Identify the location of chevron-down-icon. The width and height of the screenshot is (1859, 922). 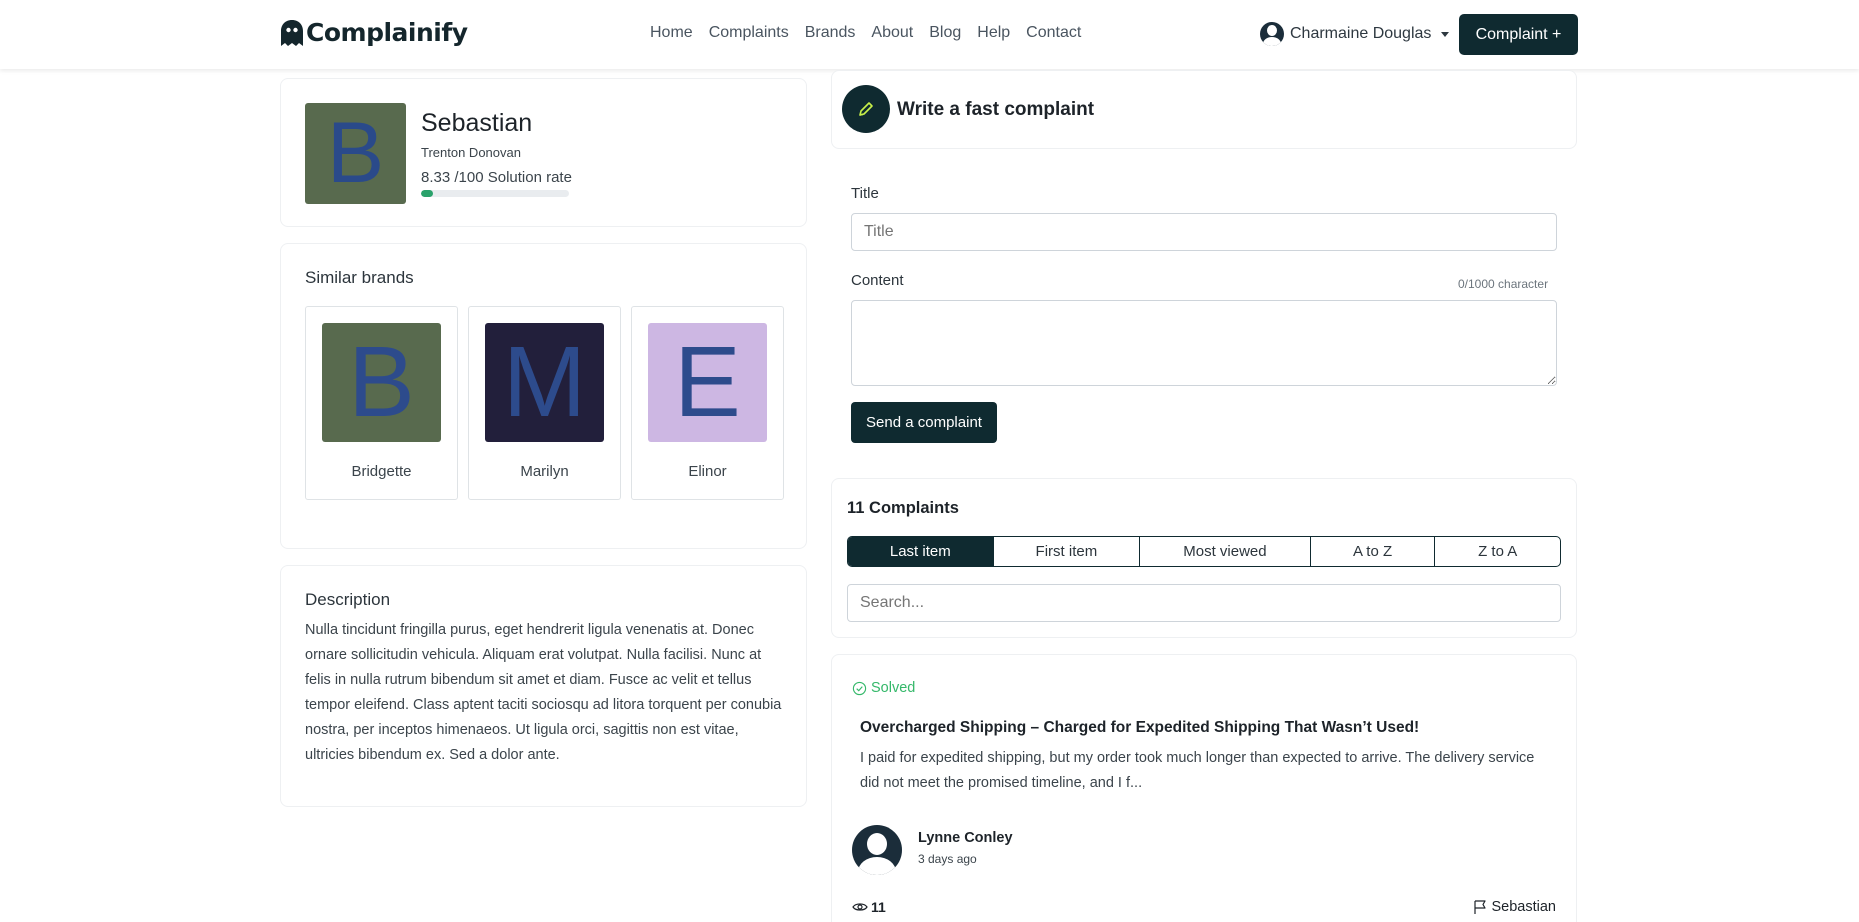
(1445, 34).